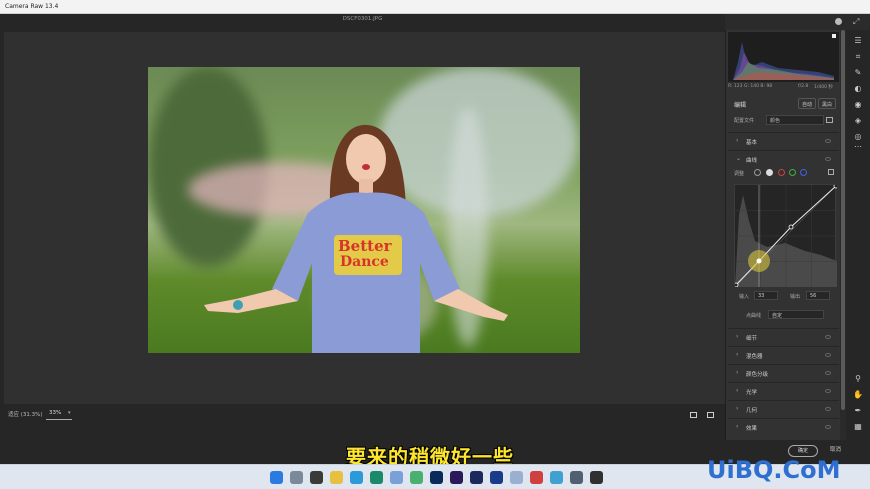 Image resolution: width=870 pixels, height=489 pixels. What do you see at coordinates (858, 147) in the screenshot?
I see `more-icon: ⋯` at bounding box center [858, 147].